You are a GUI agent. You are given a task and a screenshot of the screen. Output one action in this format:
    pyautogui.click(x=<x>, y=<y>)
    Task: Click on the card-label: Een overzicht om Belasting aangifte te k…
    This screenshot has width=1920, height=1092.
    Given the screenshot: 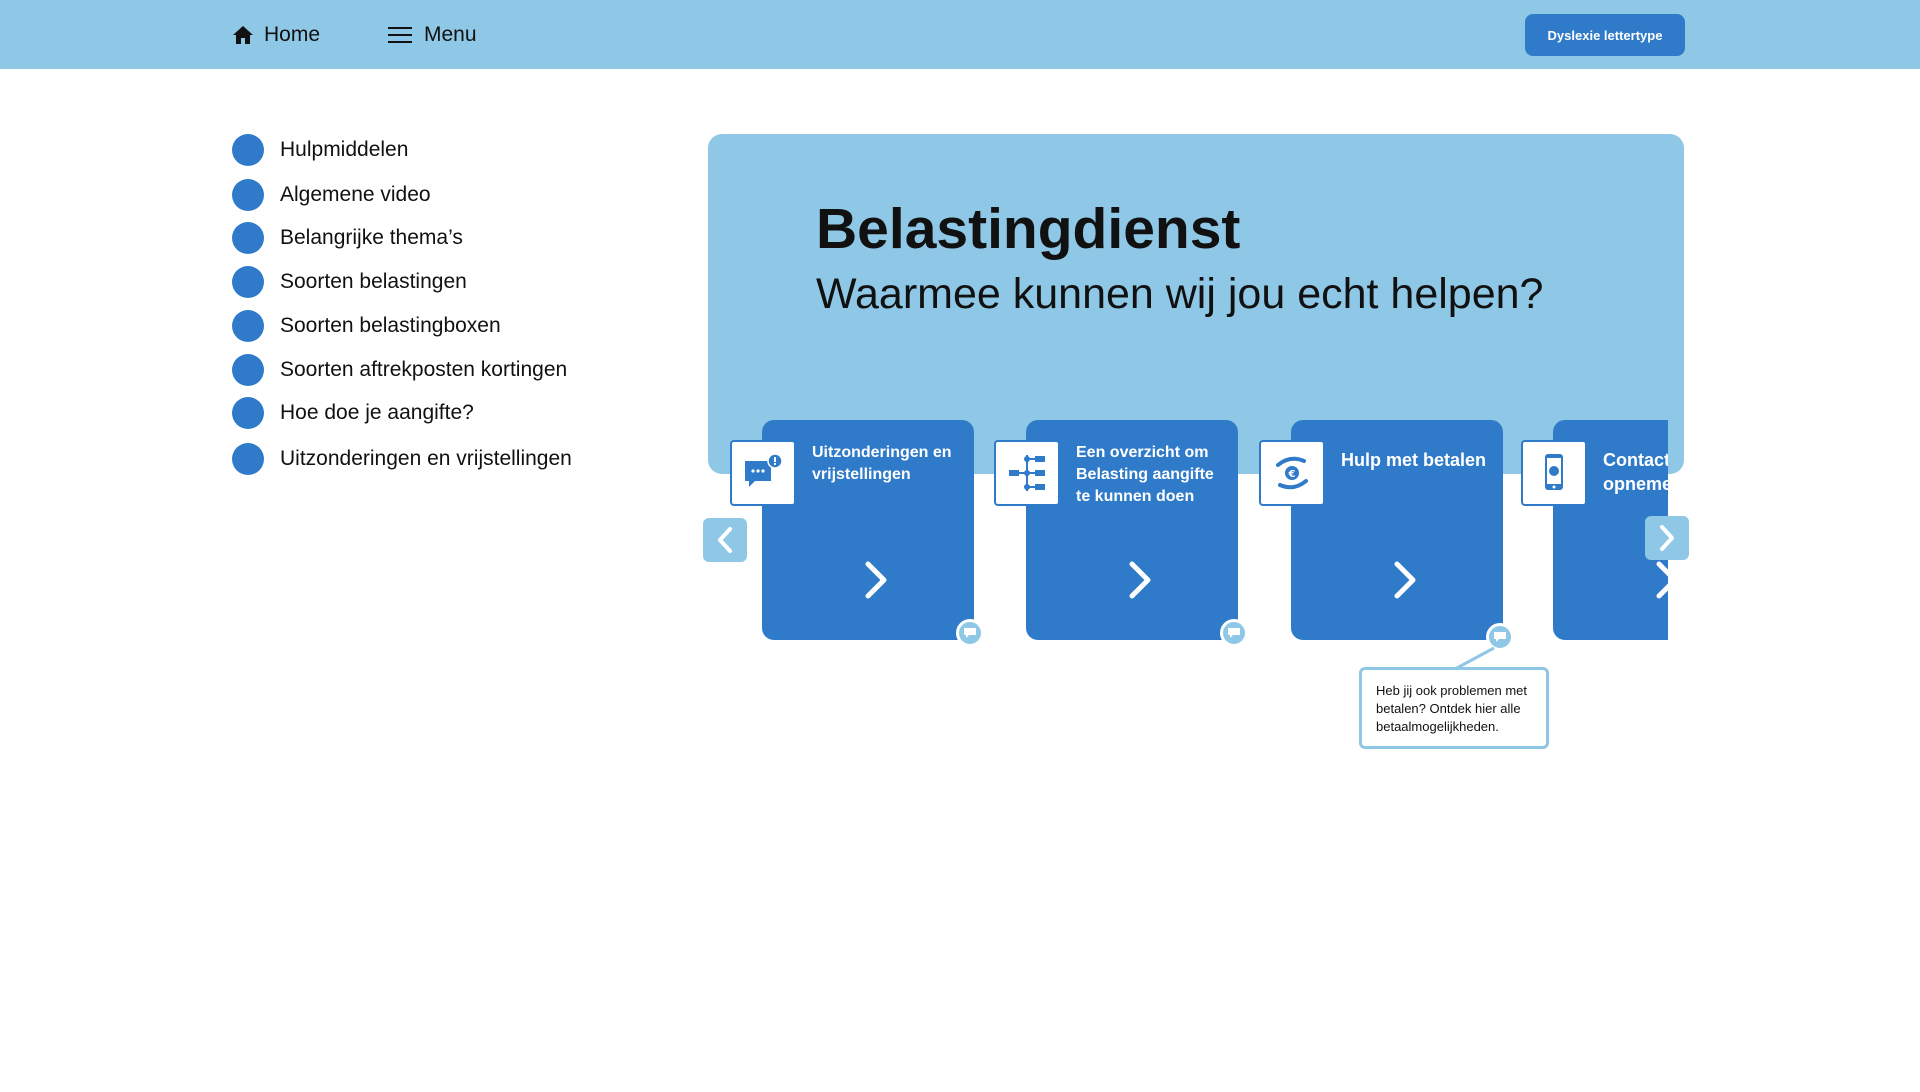 What is the action you would take?
    pyautogui.click(x=1145, y=474)
    